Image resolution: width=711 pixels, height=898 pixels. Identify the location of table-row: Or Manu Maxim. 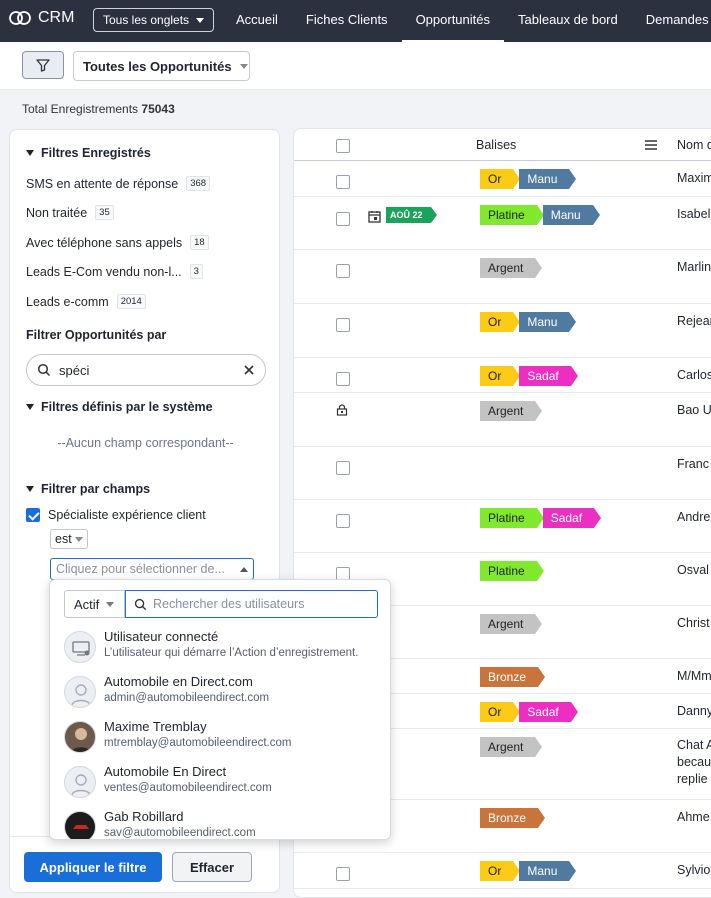
(502, 179).